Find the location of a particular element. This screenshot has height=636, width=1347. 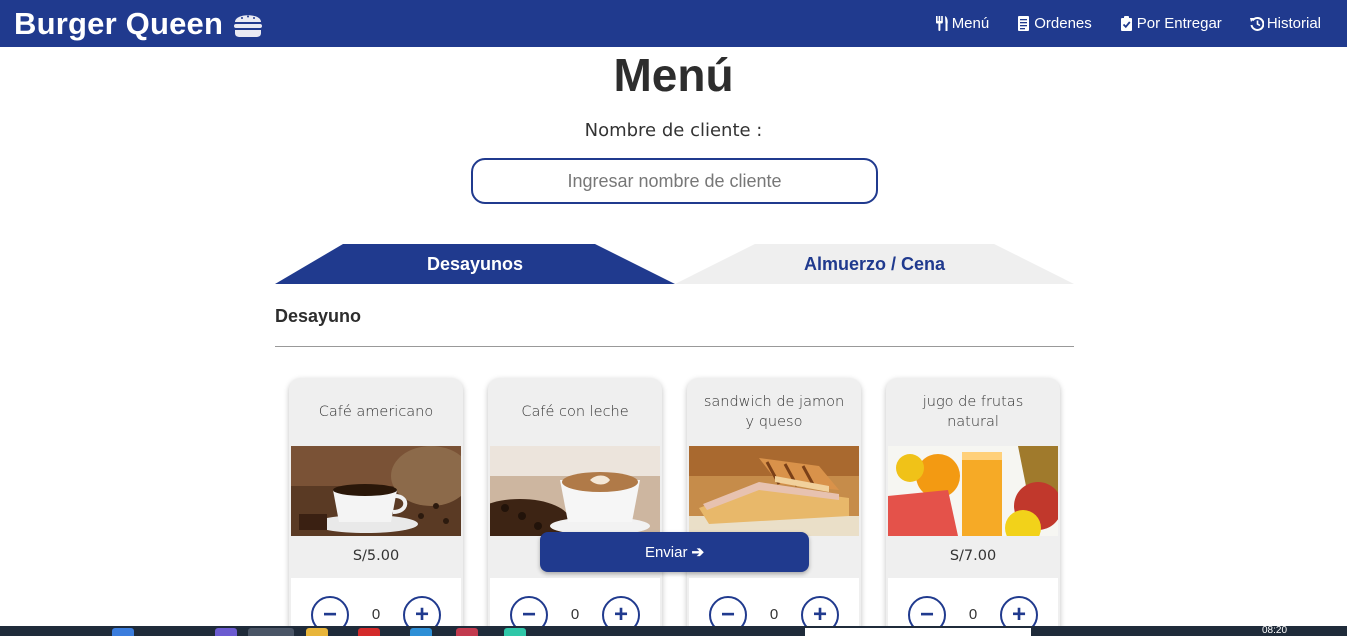

clipboard-check-icon is located at coordinates (1126, 23).